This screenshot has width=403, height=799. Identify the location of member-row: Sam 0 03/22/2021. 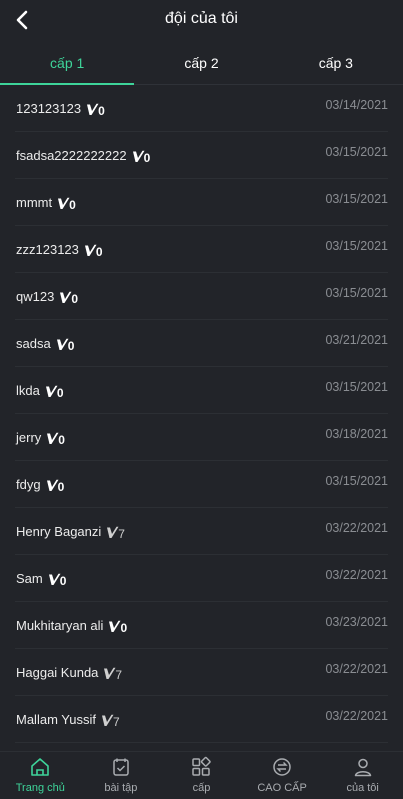
(201, 578).